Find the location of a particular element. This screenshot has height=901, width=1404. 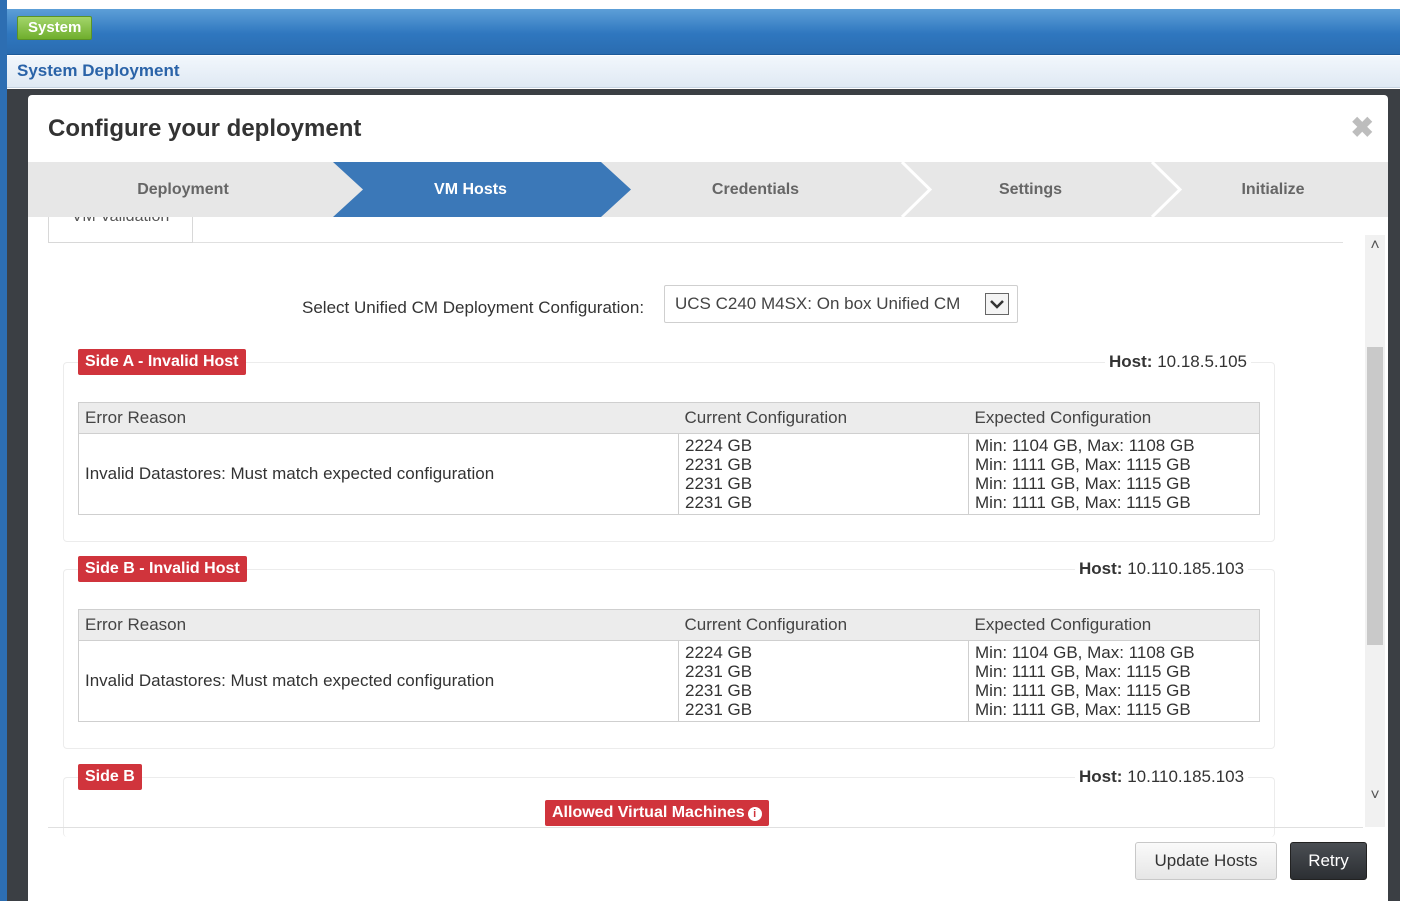

retry-button: Retry is located at coordinates (1328, 861).